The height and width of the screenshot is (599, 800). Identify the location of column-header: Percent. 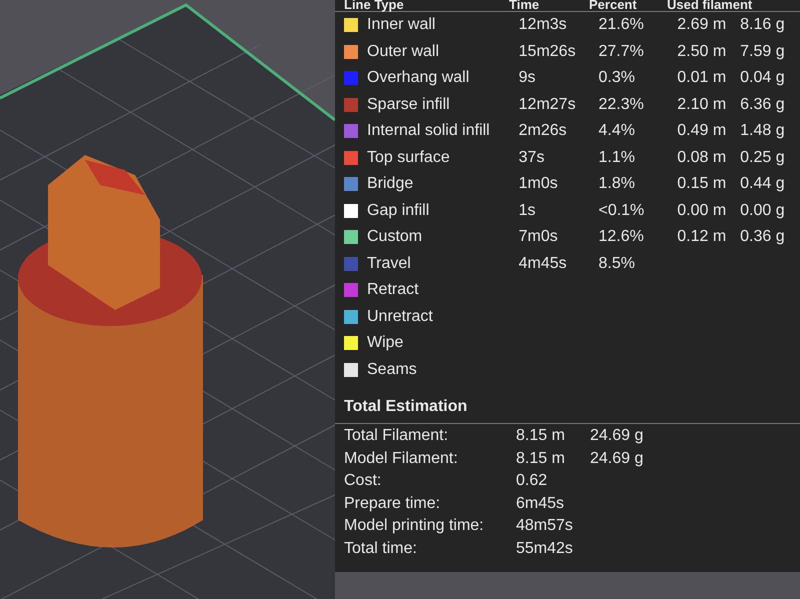
(613, 5).